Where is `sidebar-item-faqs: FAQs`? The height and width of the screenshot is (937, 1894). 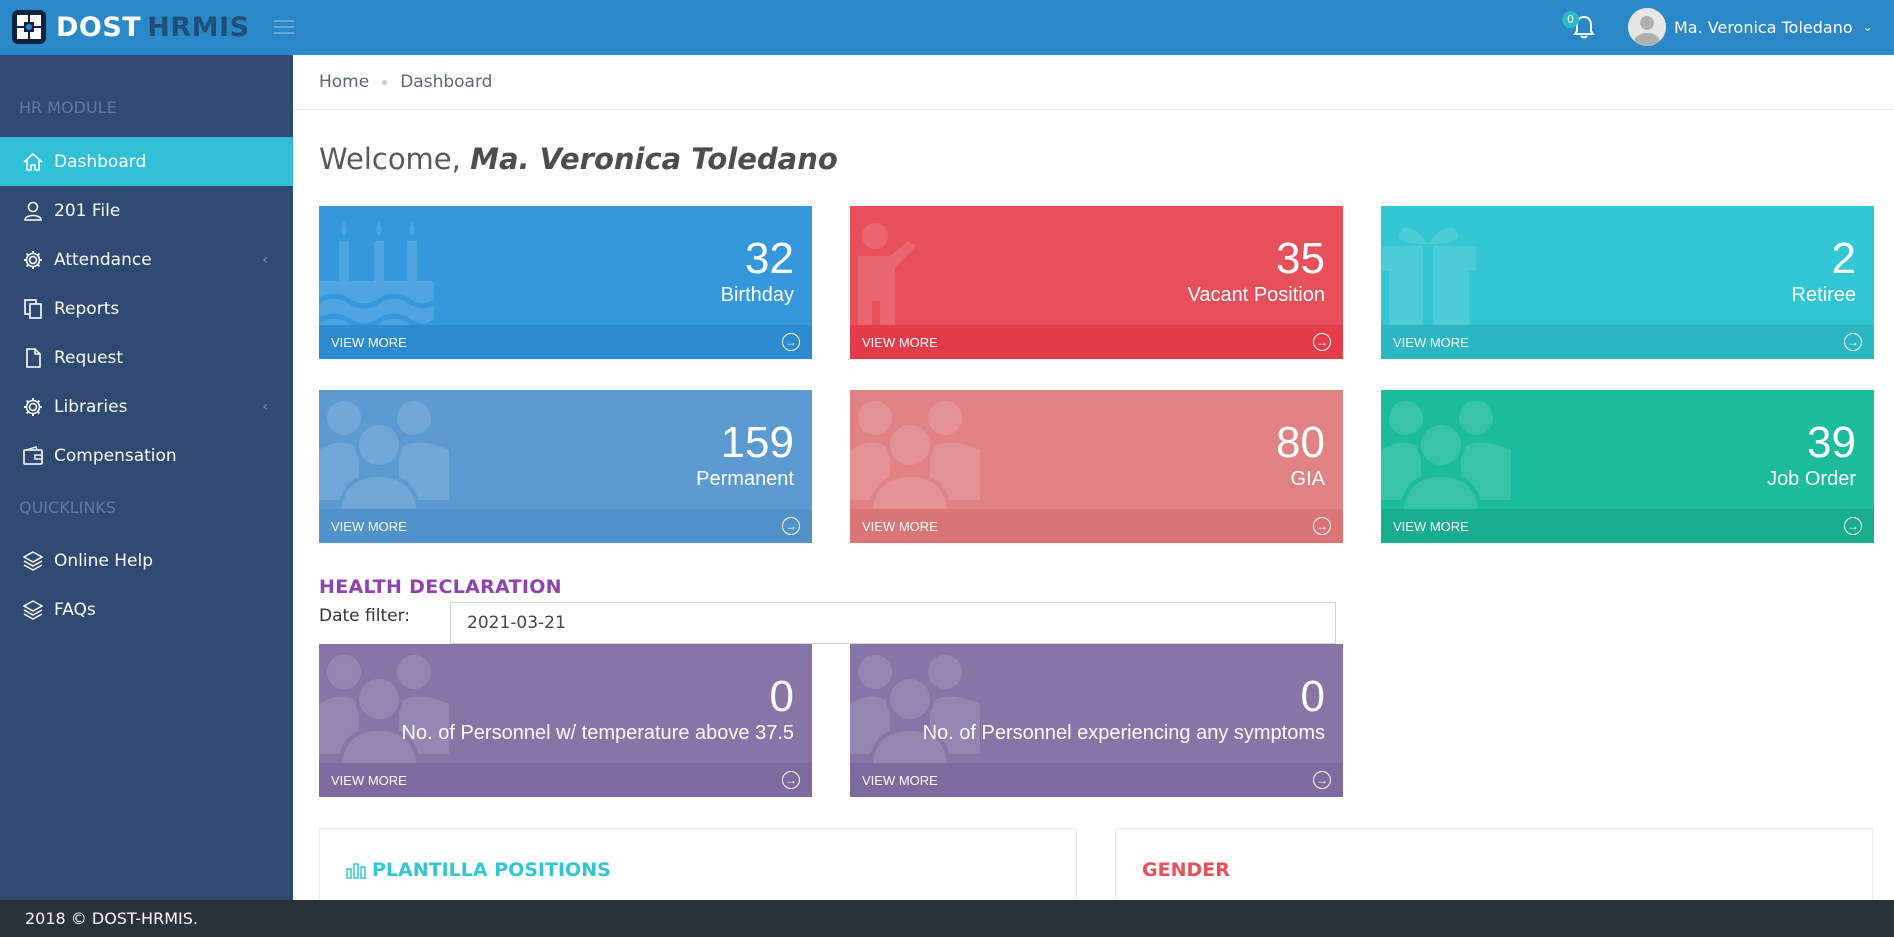 sidebar-item-faqs: FAQs is located at coordinates (146, 609).